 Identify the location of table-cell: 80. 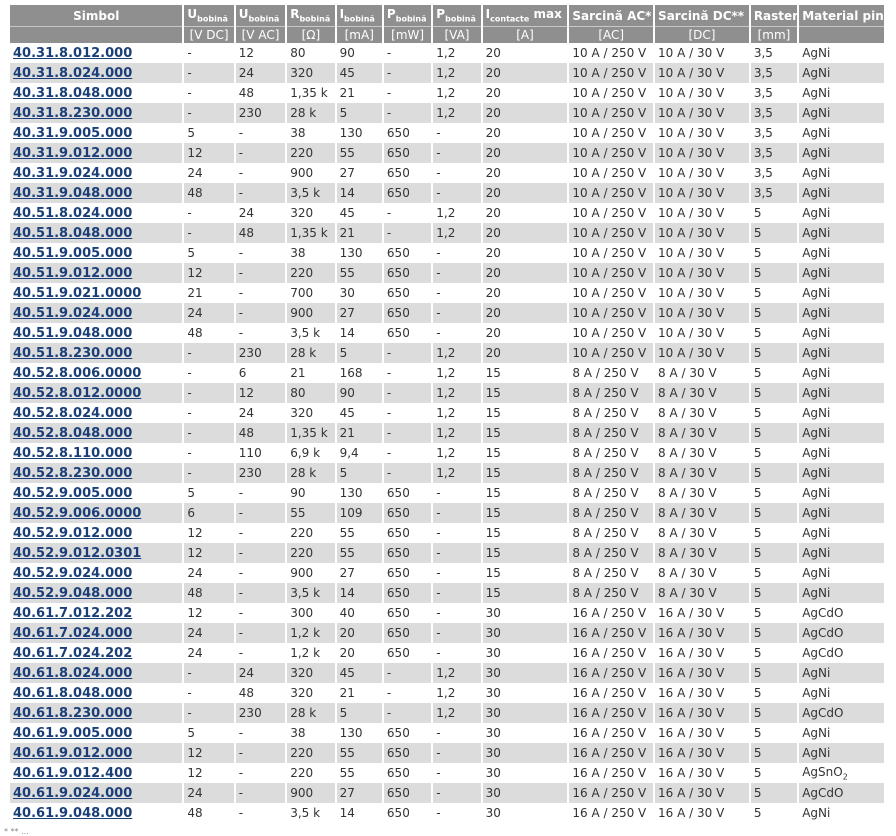
(298, 53).